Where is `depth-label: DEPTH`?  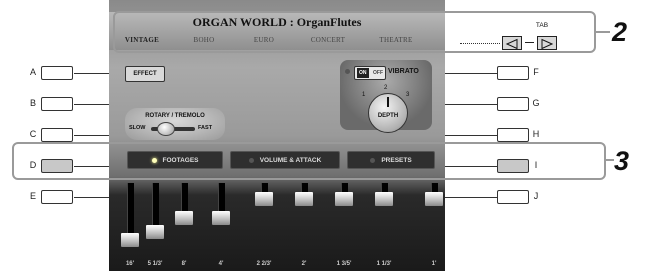
depth-label: DEPTH is located at coordinates (388, 116).